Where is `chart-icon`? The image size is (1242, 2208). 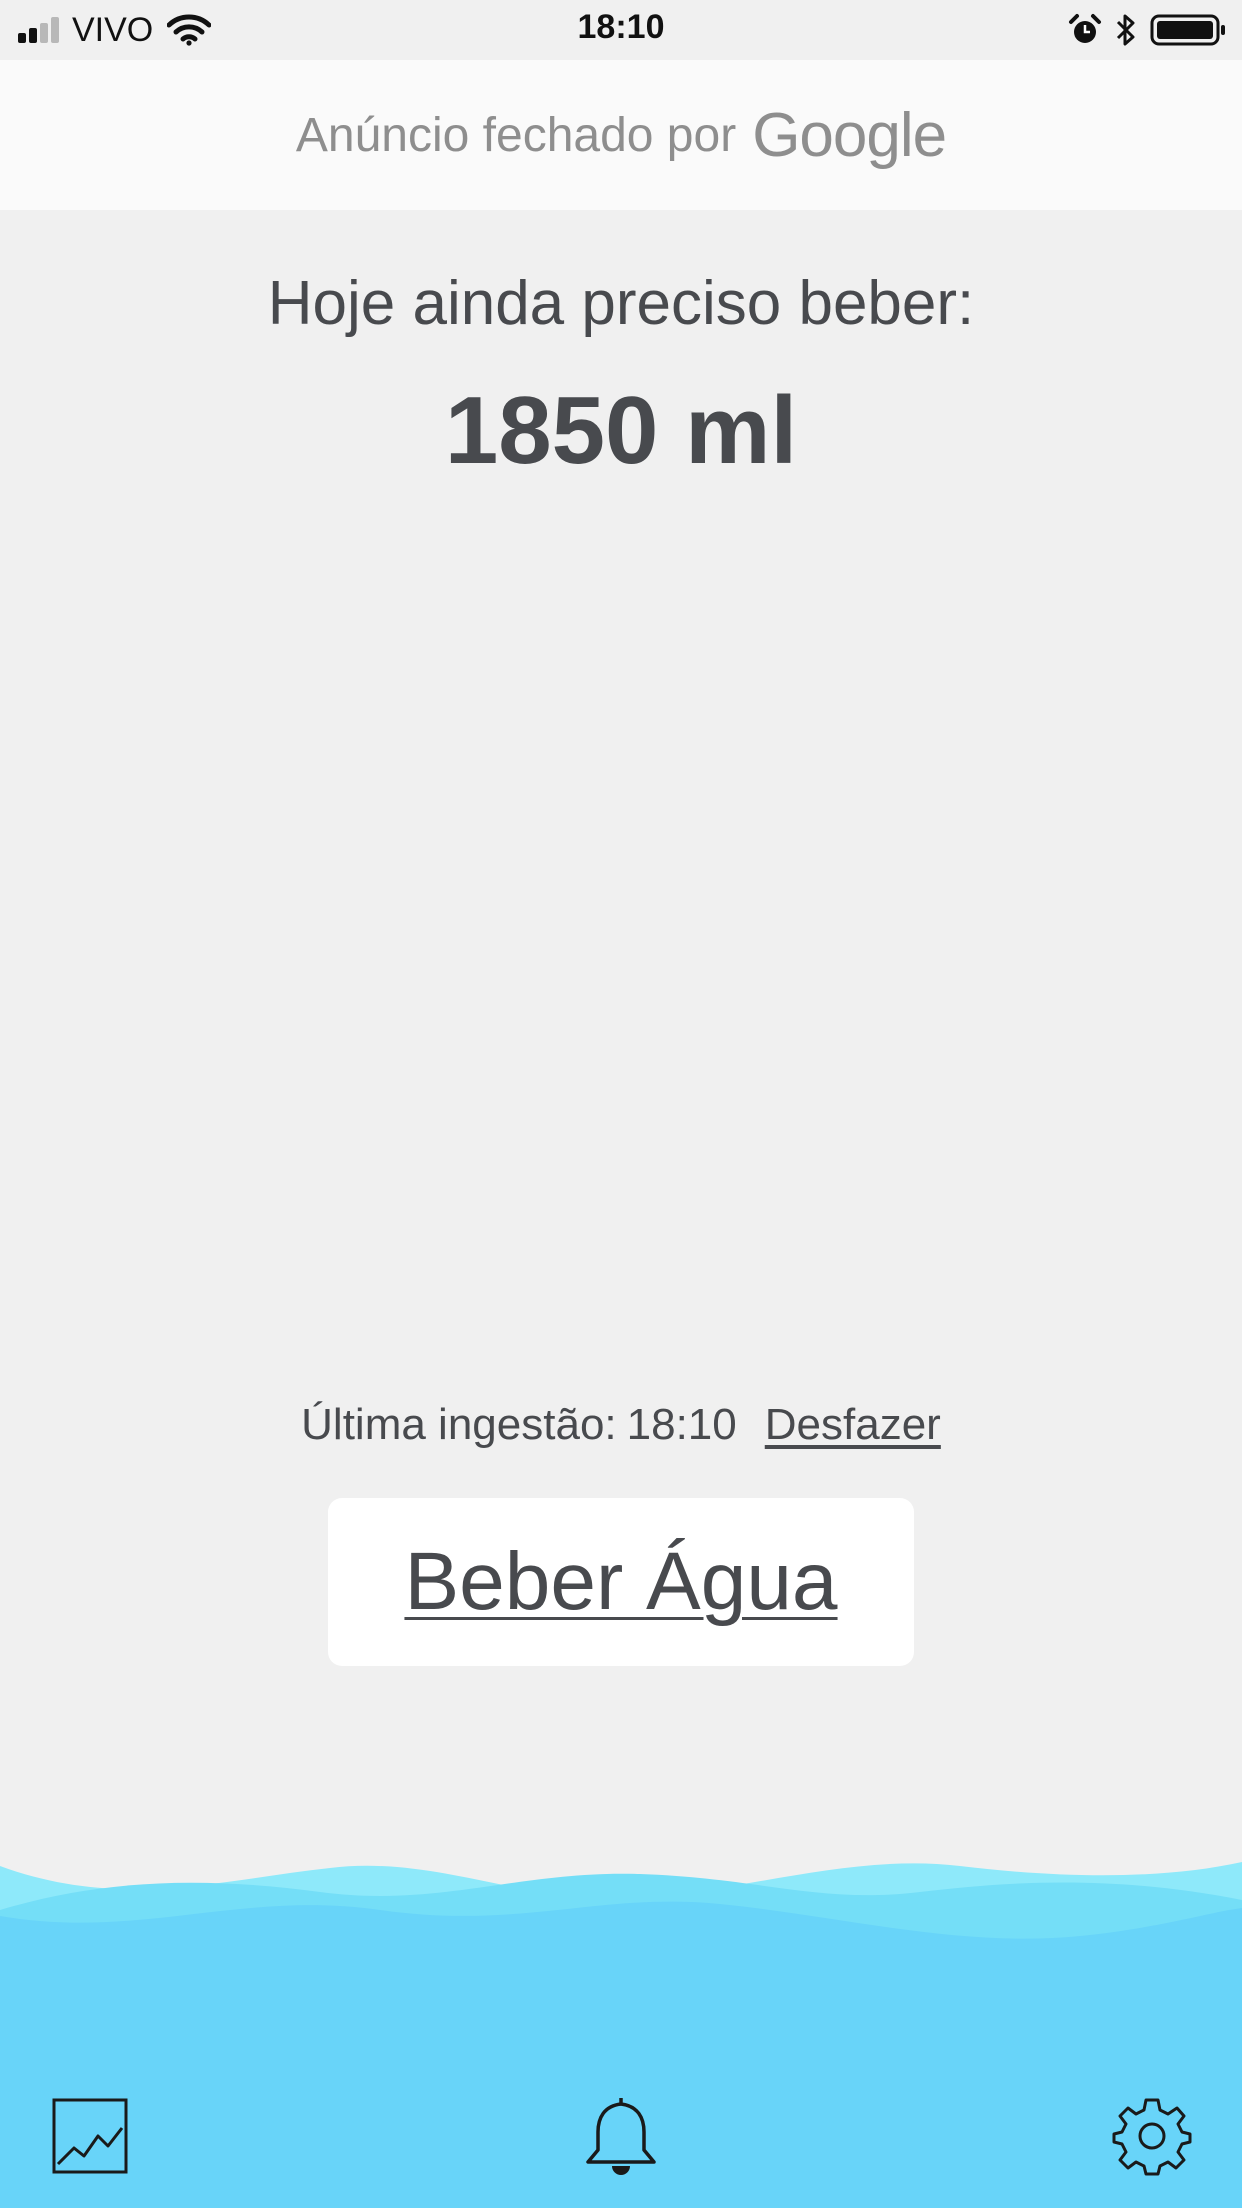
chart-icon is located at coordinates (90, 2136).